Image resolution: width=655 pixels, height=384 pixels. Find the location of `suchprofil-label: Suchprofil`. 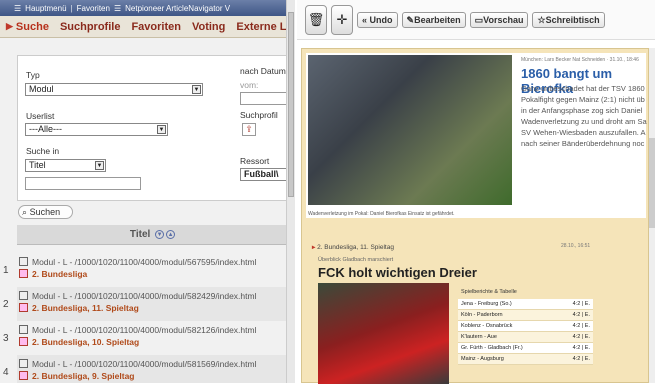

suchprofil-label: Suchprofil is located at coordinates (259, 115).